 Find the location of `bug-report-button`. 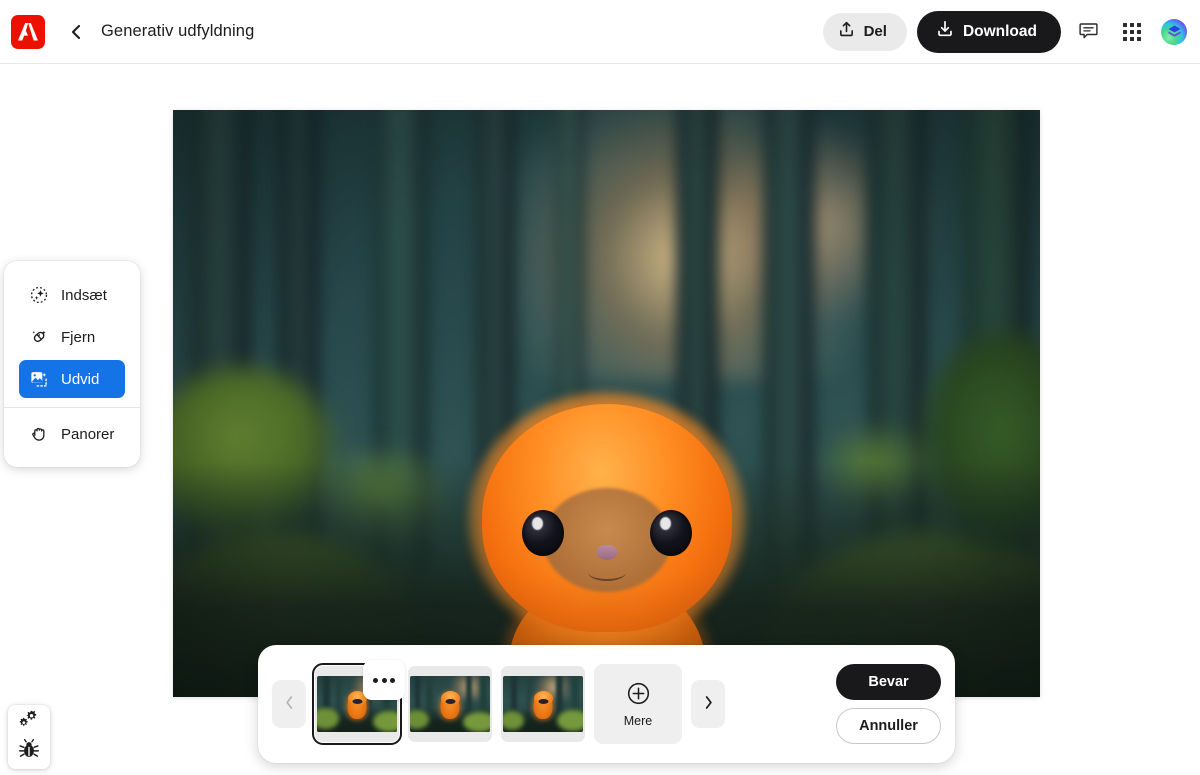

bug-report-button is located at coordinates (29, 751).